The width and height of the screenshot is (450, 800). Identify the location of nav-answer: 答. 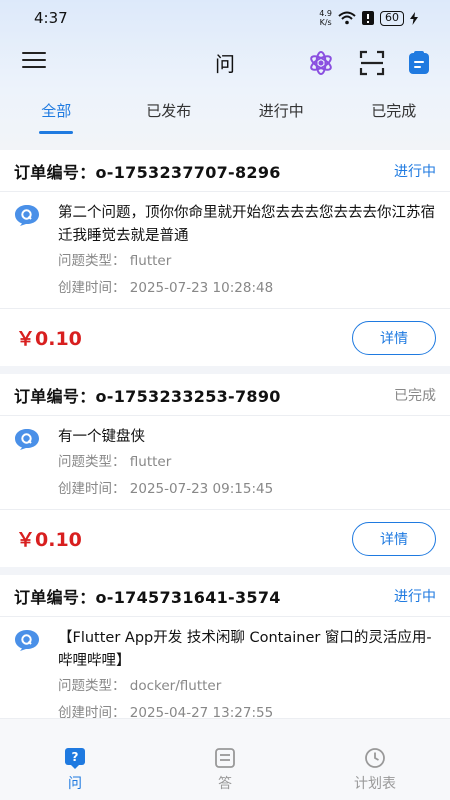
(225, 759).